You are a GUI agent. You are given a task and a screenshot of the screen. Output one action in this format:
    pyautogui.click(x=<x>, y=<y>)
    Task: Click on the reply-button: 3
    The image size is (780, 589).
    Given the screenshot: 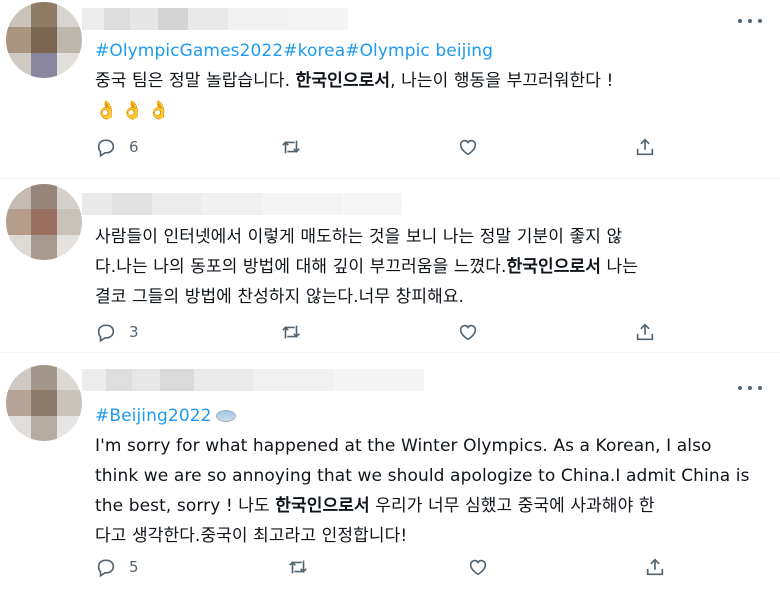 What is the action you would take?
    pyautogui.click(x=117, y=332)
    